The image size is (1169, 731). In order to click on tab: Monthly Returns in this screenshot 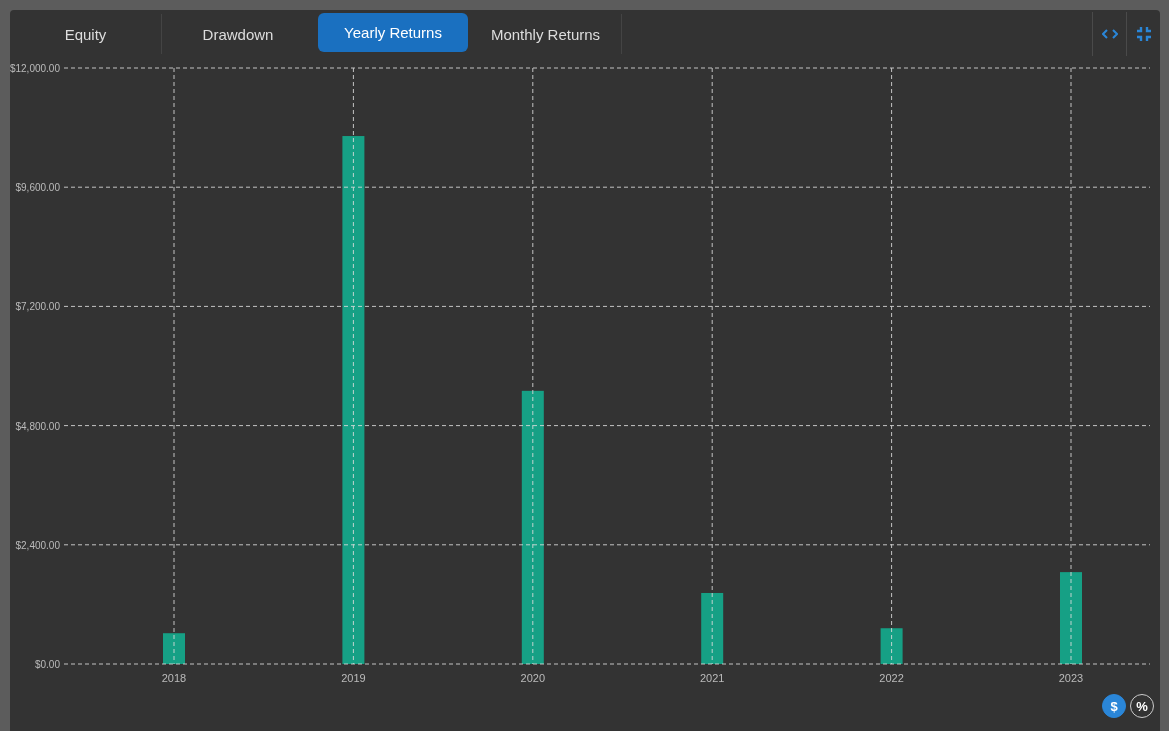, I will do `click(546, 34)`.